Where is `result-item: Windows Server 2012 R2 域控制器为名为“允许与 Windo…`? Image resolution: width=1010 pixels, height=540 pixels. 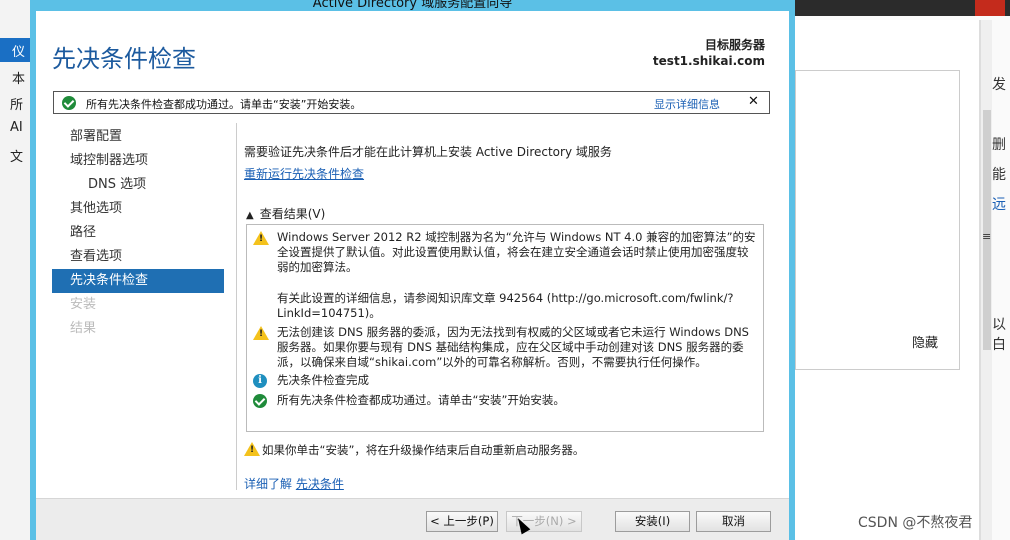
result-item: Windows Server 2012 R2 域控制器为名为“允许与 Windo… is located at coordinates (516, 252).